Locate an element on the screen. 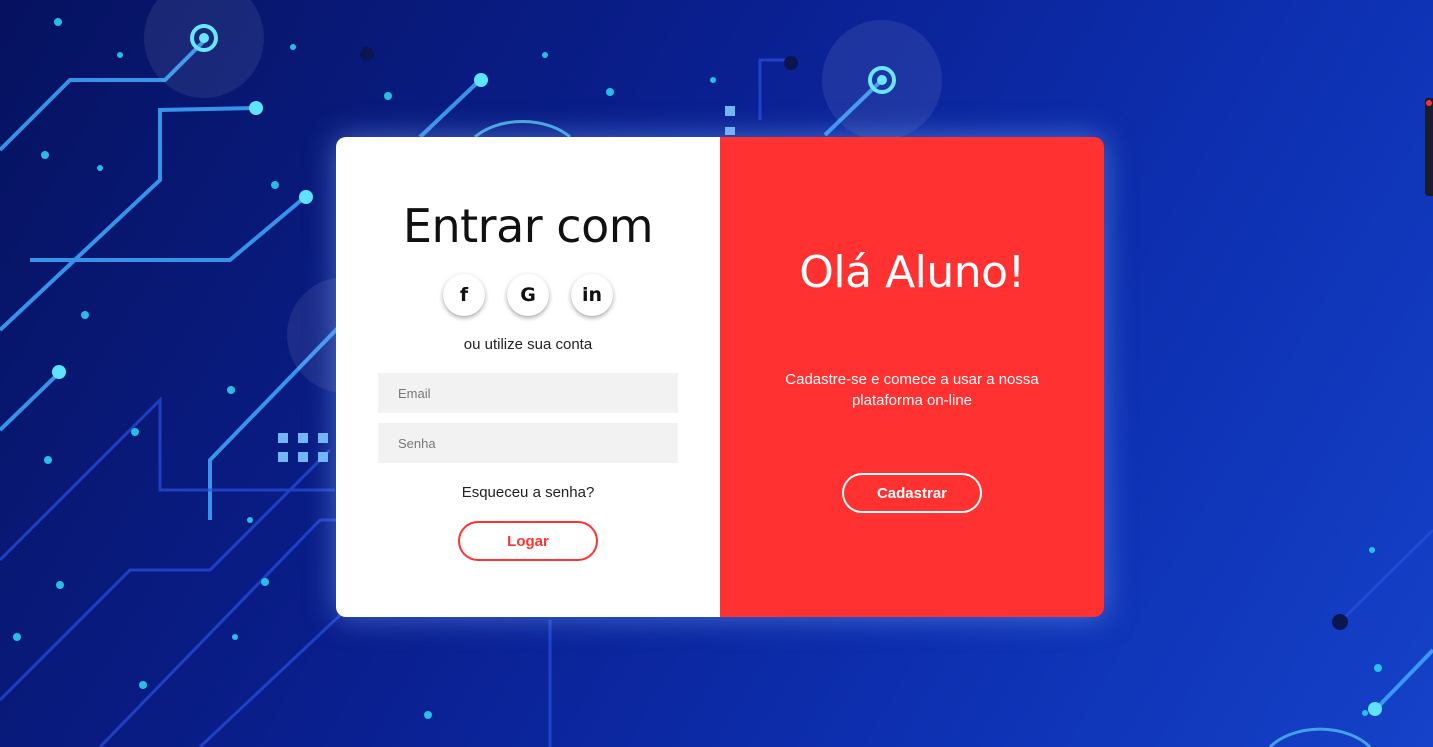  facebook-login-button: f is located at coordinates (464, 295).